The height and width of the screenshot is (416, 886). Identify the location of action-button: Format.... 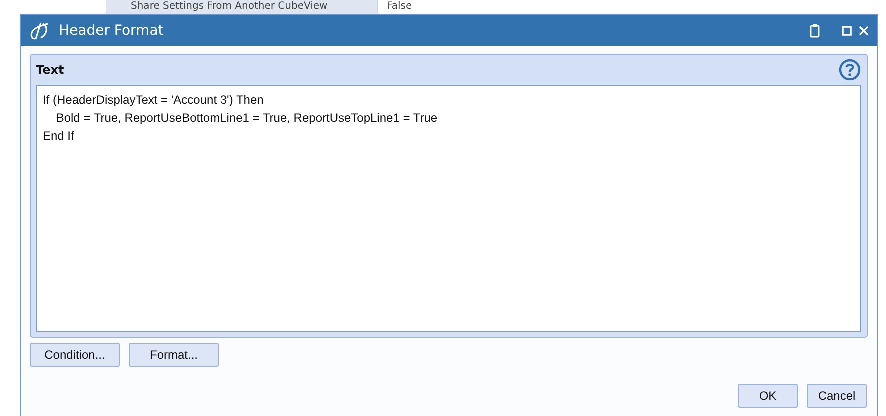
(174, 355).